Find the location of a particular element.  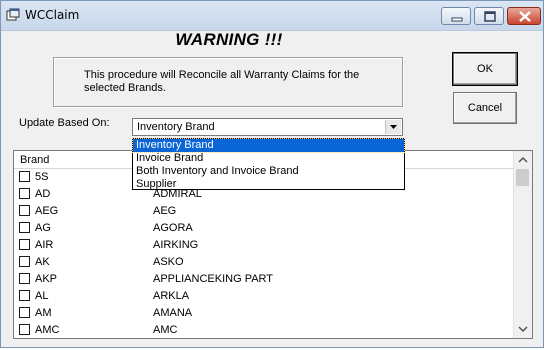

maximize-button is located at coordinates (489, 16).